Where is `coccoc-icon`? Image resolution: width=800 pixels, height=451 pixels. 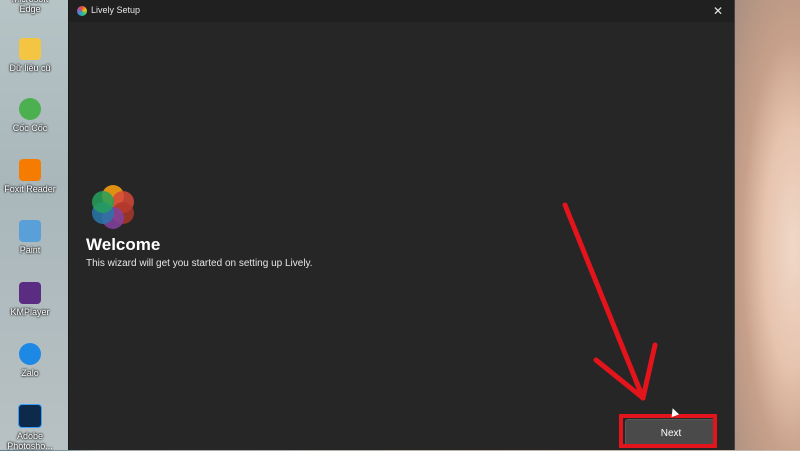
coccoc-icon is located at coordinates (30, 109).